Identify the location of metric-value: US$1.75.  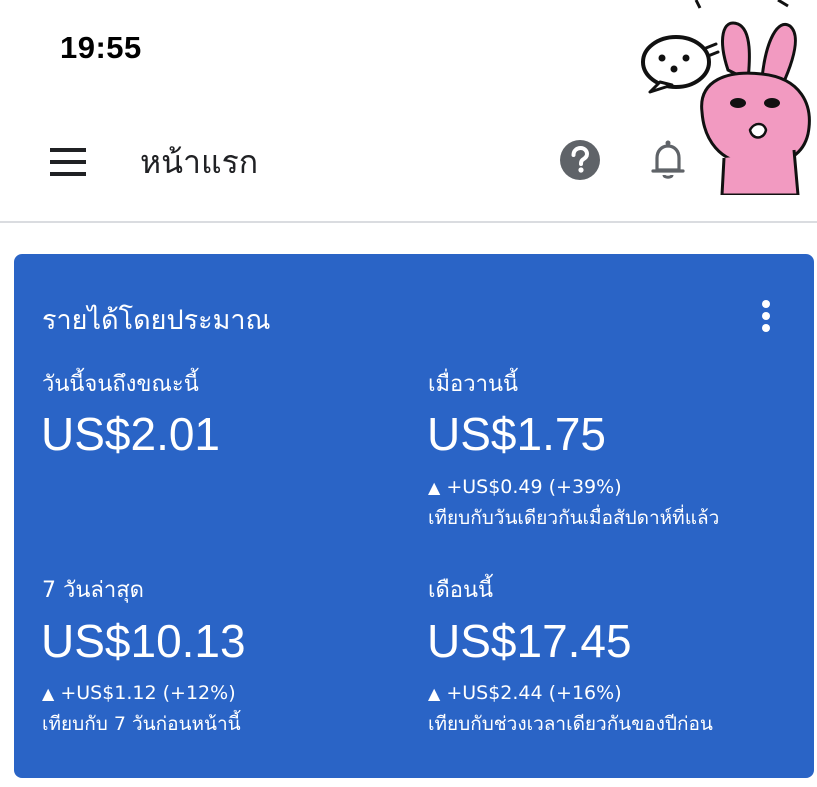
(517, 434).